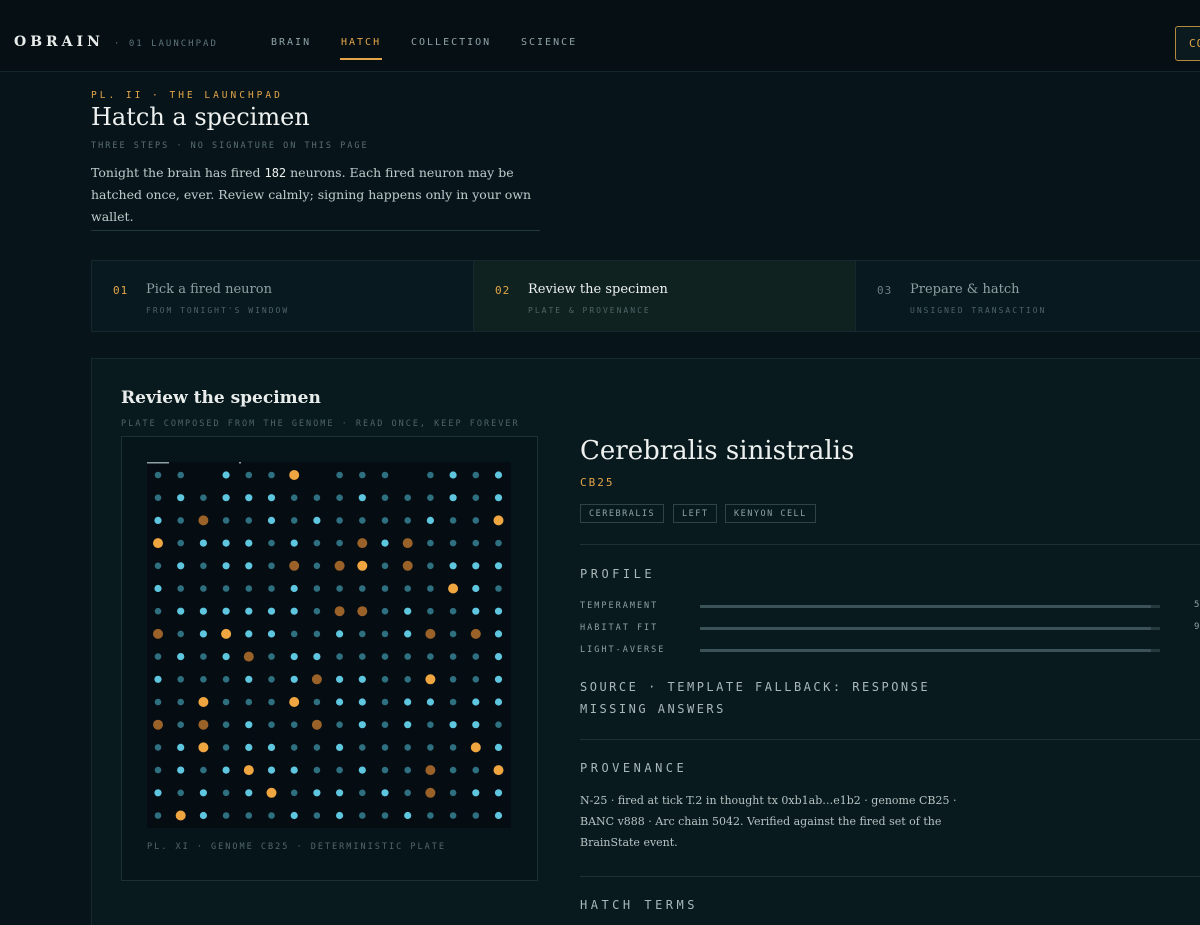 This screenshot has height=925, width=1200. Describe the element at coordinates (695, 513) in the screenshot. I see `tag-left: LEFT` at that location.